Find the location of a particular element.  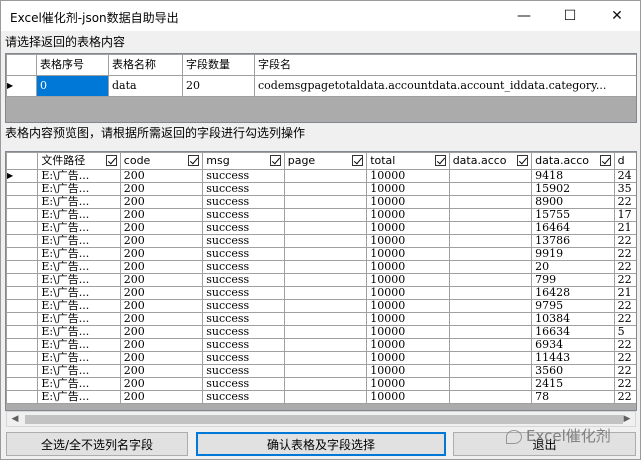

column-header-data-account-id: data.acco is located at coordinates (573, 161).